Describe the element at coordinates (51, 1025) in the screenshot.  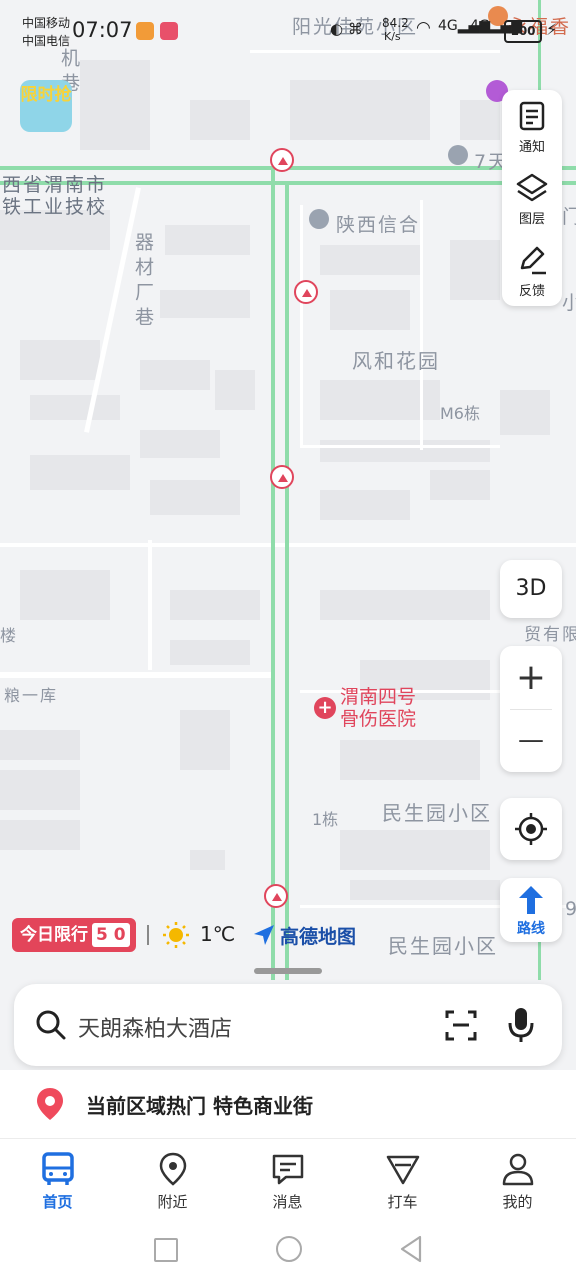
I see `search-icon` at that location.